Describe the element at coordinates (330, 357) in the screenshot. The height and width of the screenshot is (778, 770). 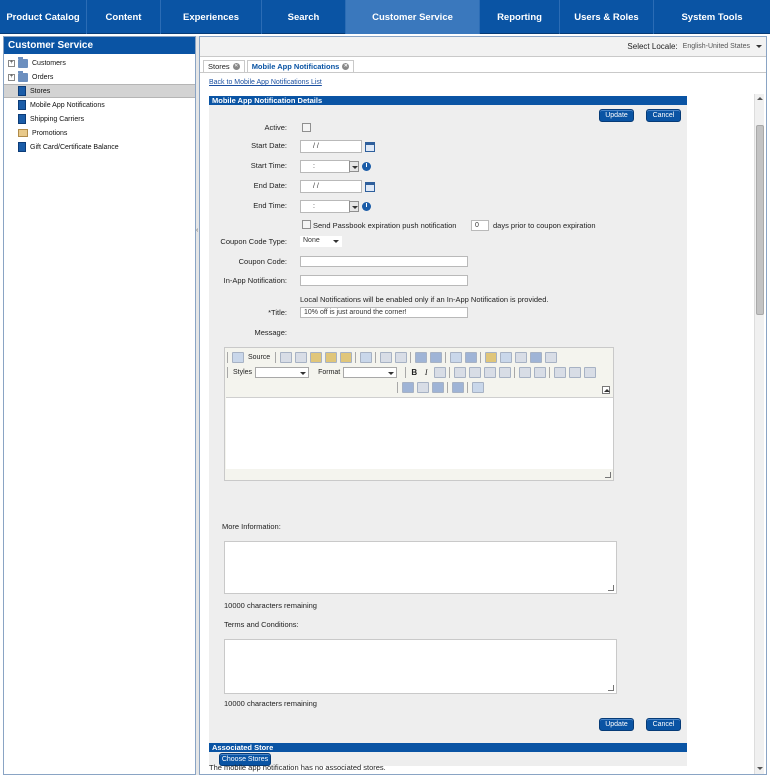
I see `paste-text-icon` at that location.